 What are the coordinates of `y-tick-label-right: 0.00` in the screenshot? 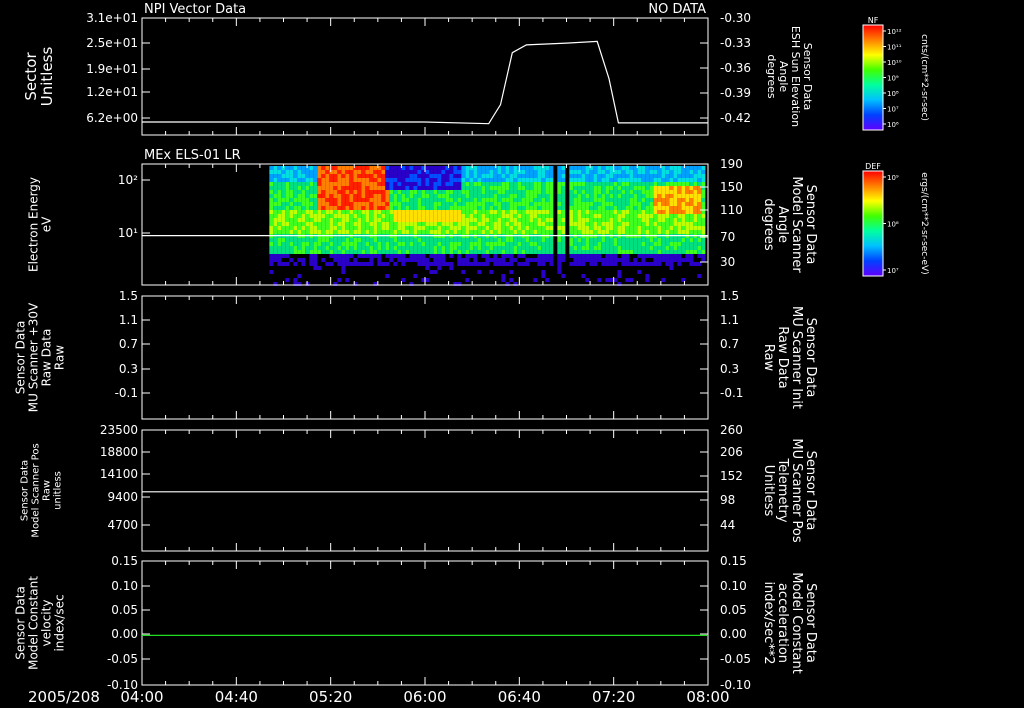 It's located at (733, 634).